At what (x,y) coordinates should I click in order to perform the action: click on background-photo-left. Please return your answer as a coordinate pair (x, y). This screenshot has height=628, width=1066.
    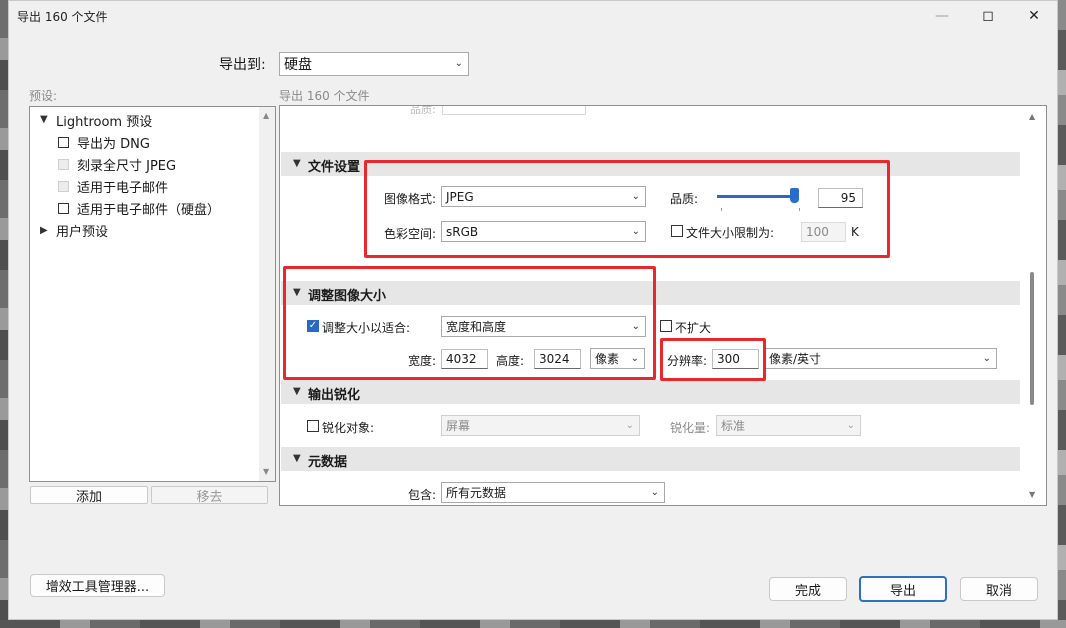
    Looking at the image, I should click on (4, 314).